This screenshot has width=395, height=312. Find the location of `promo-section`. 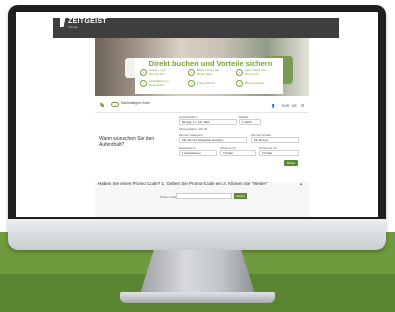

promo-section is located at coordinates (202, 199).